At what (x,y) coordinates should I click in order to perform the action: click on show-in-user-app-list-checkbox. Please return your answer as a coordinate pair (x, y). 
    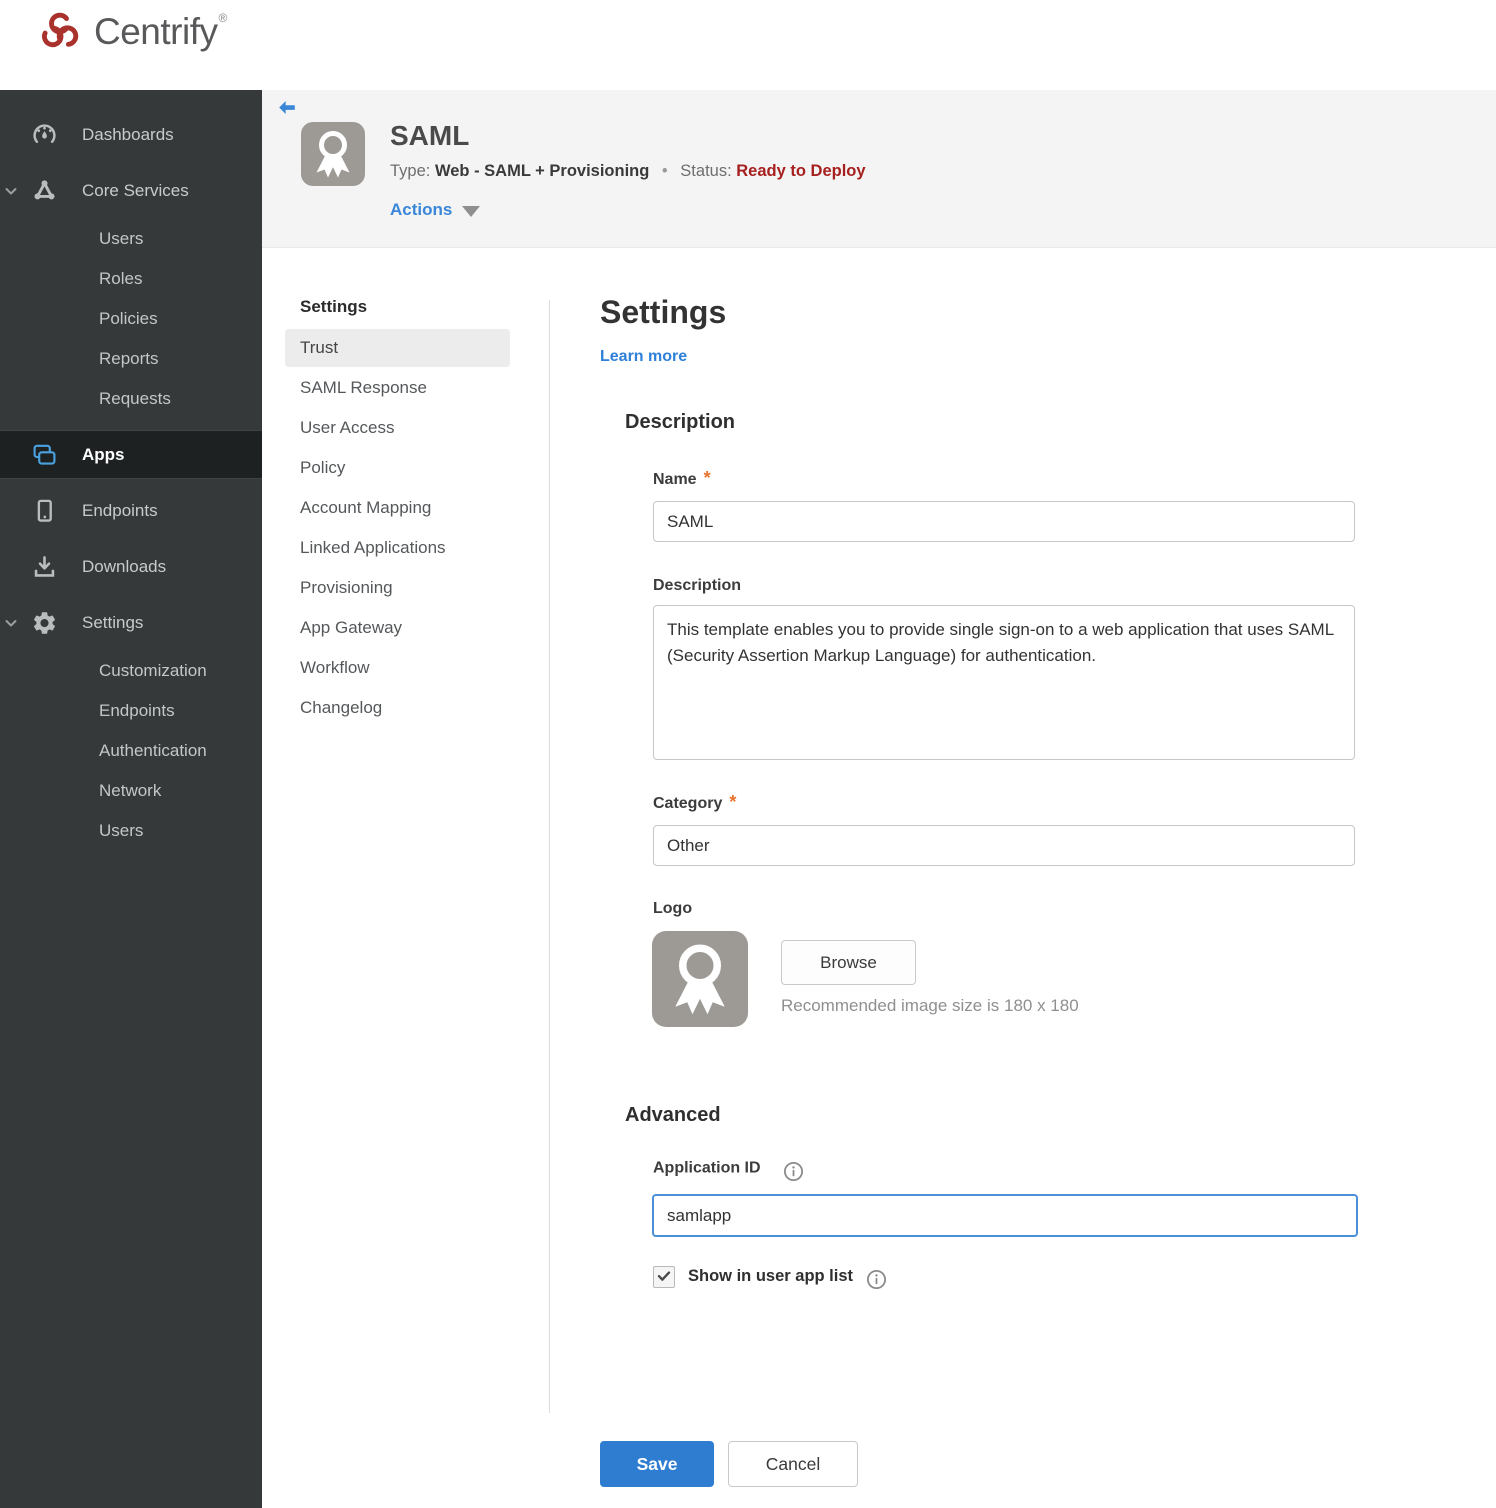
    Looking at the image, I should click on (664, 1277).